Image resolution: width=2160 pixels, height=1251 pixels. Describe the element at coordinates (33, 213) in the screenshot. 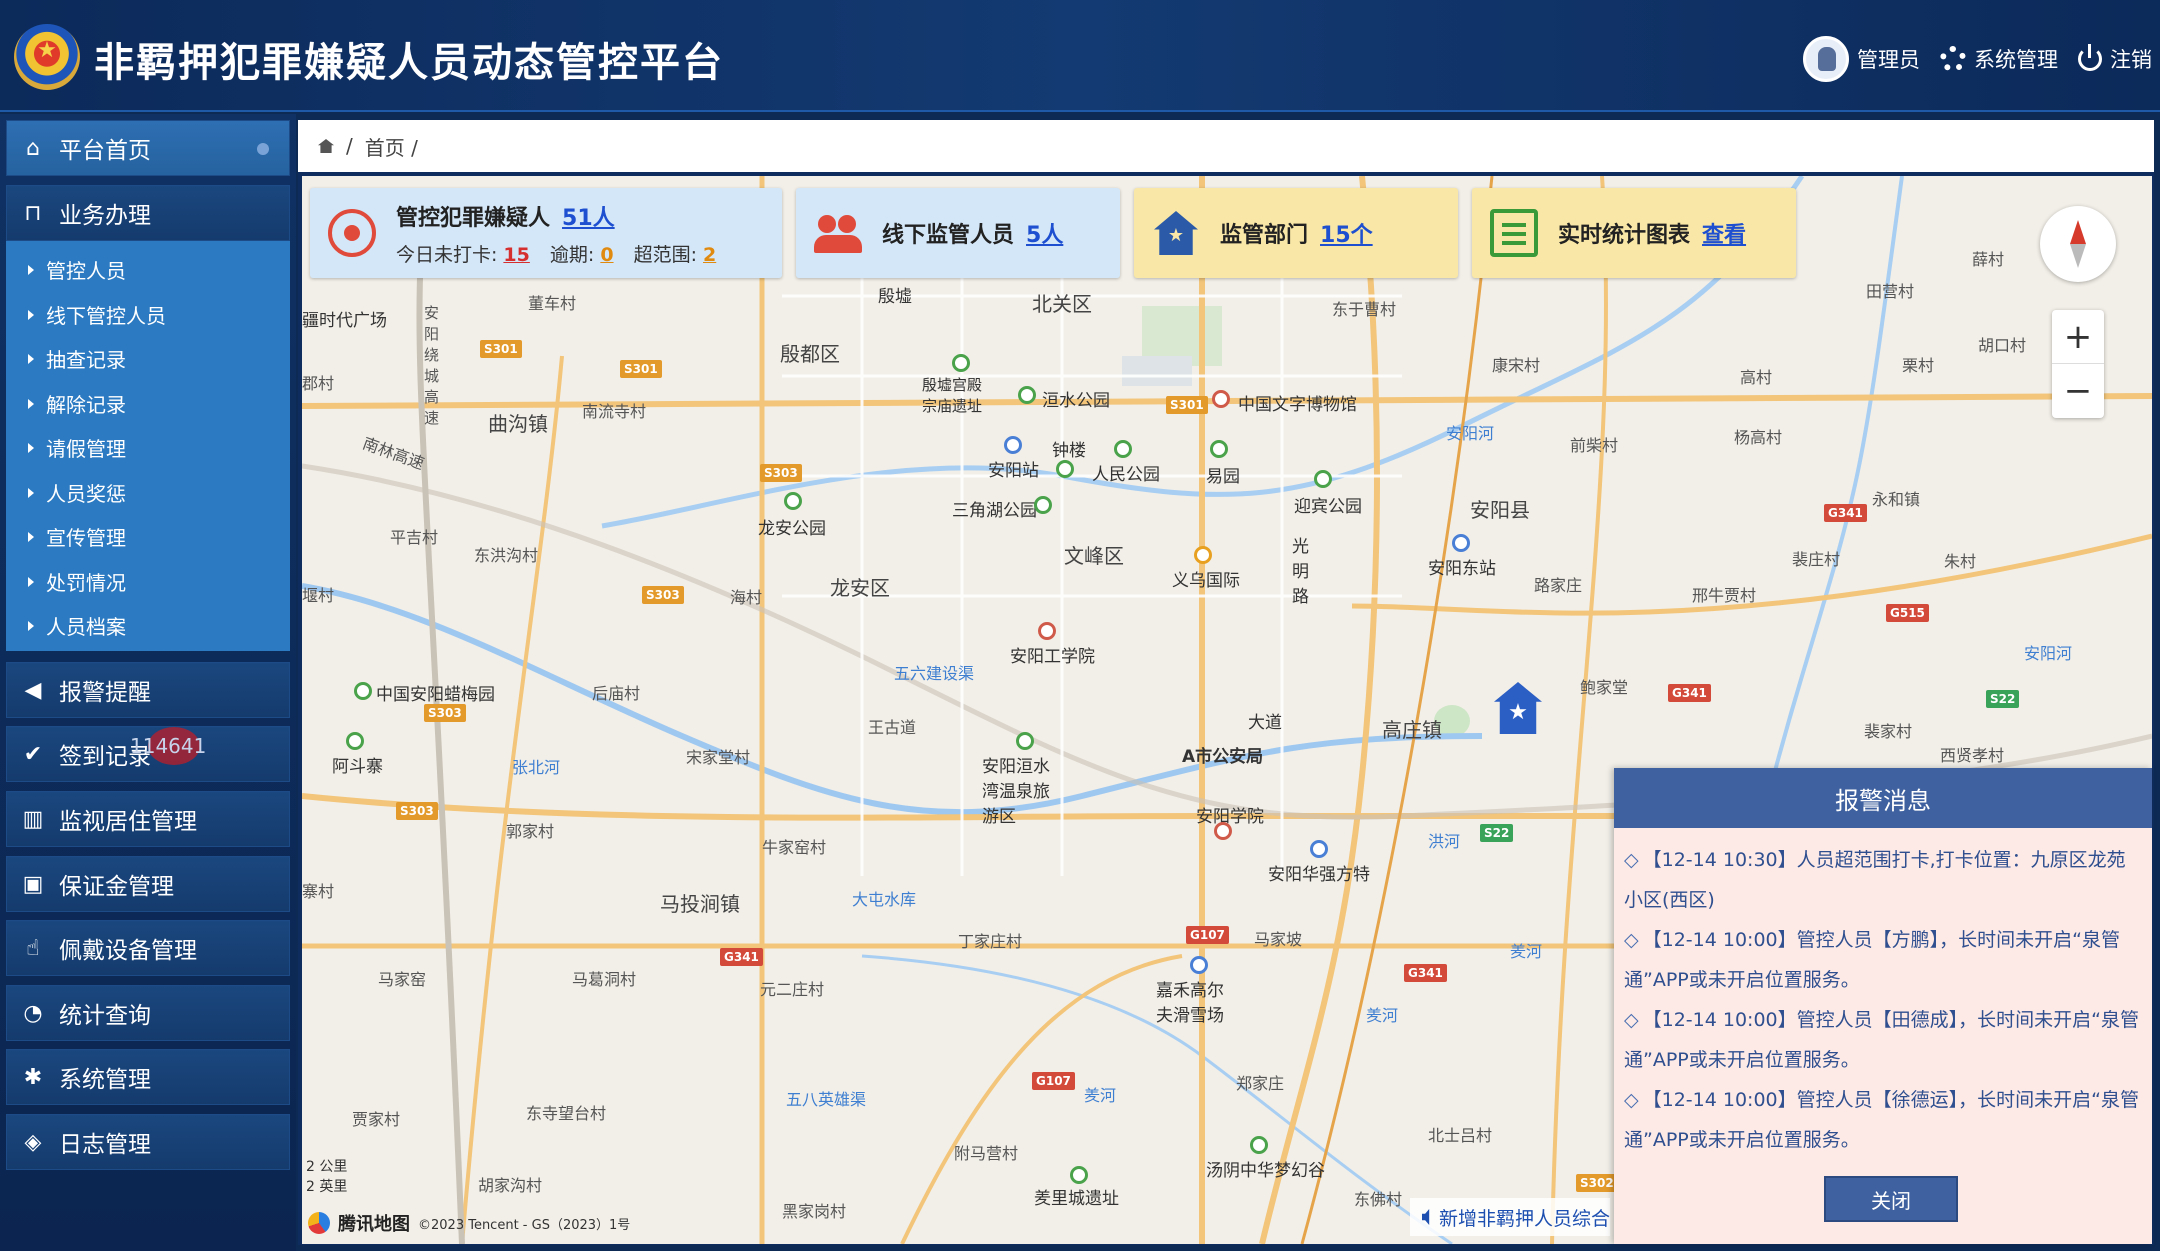

I see `bookmark-icon: ⊓` at that location.